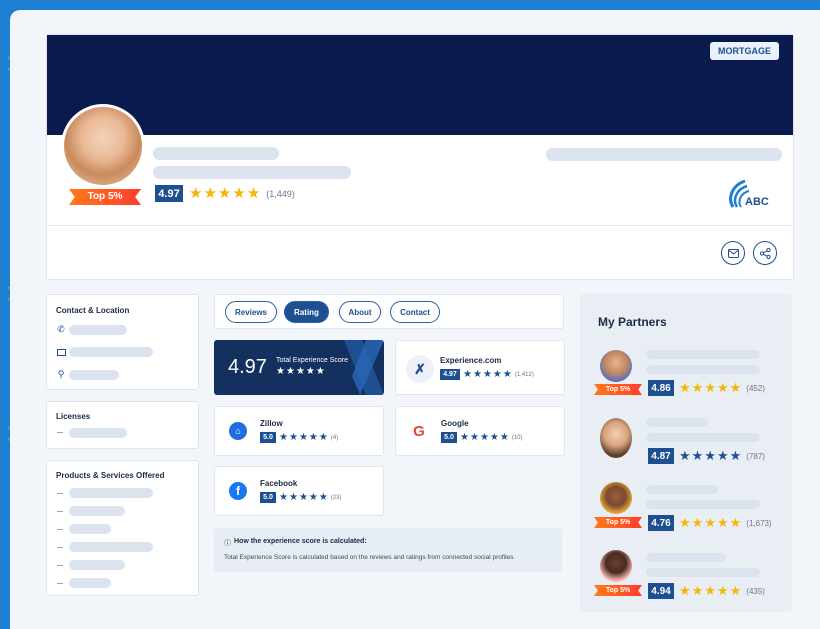 The height and width of the screenshot is (629, 820). I want to click on partner-rating: 4.87 ★ ★ ★ ★ ★ (787), so click(706, 456).